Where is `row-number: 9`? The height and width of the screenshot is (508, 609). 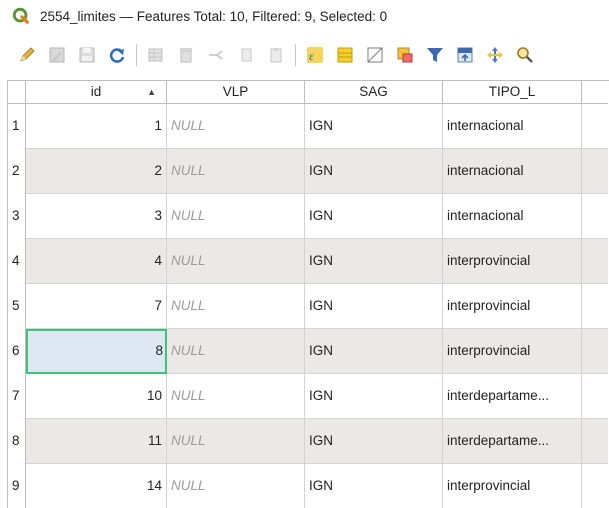
row-number: 9 is located at coordinates (17, 486).